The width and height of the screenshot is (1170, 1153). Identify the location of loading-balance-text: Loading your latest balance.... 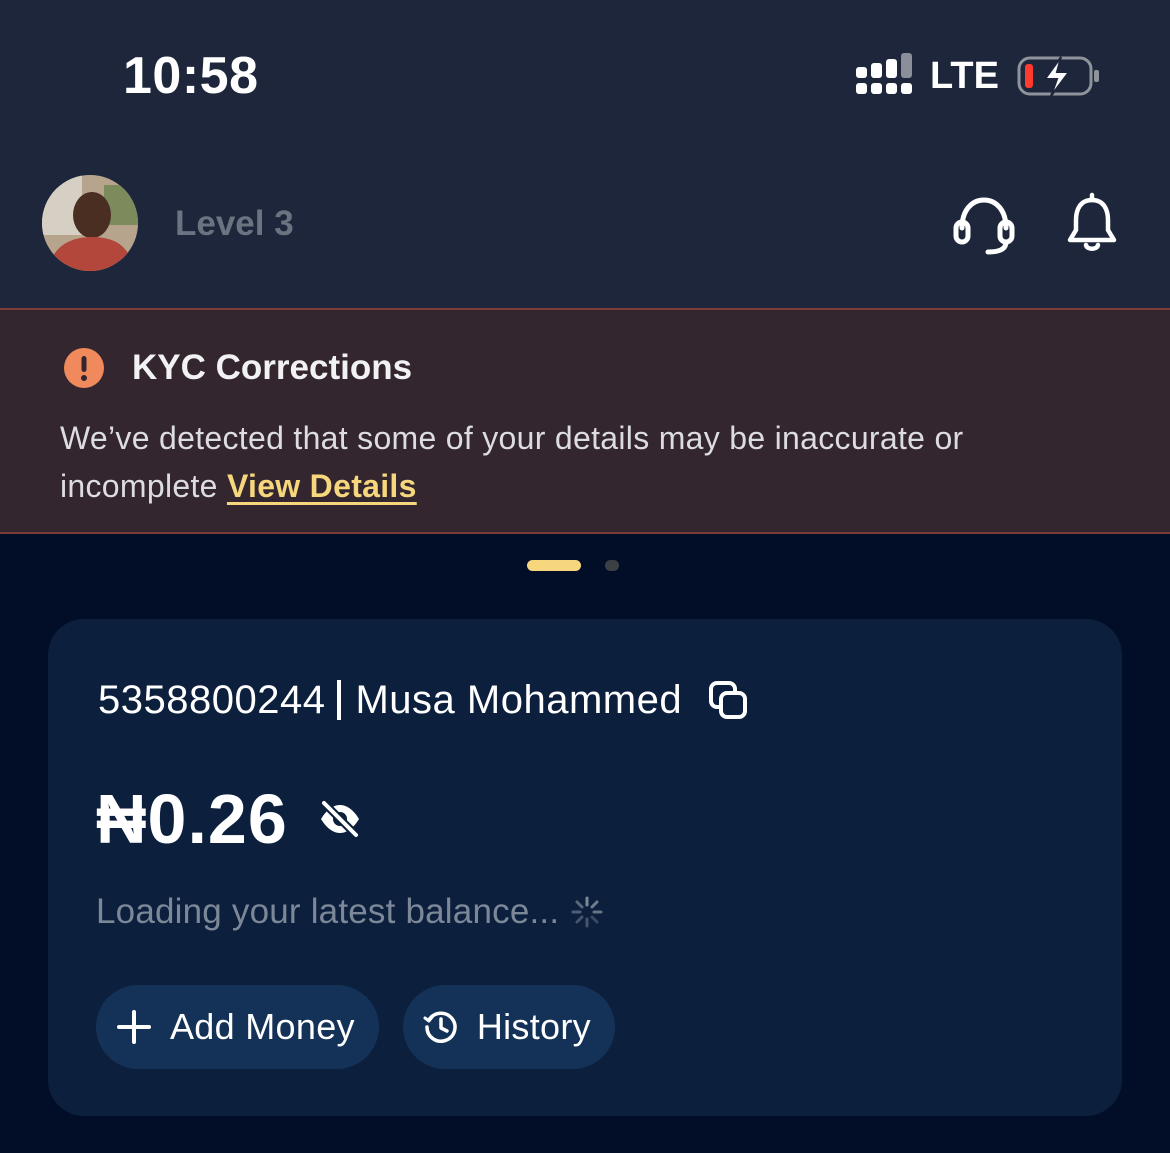
(328, 911).